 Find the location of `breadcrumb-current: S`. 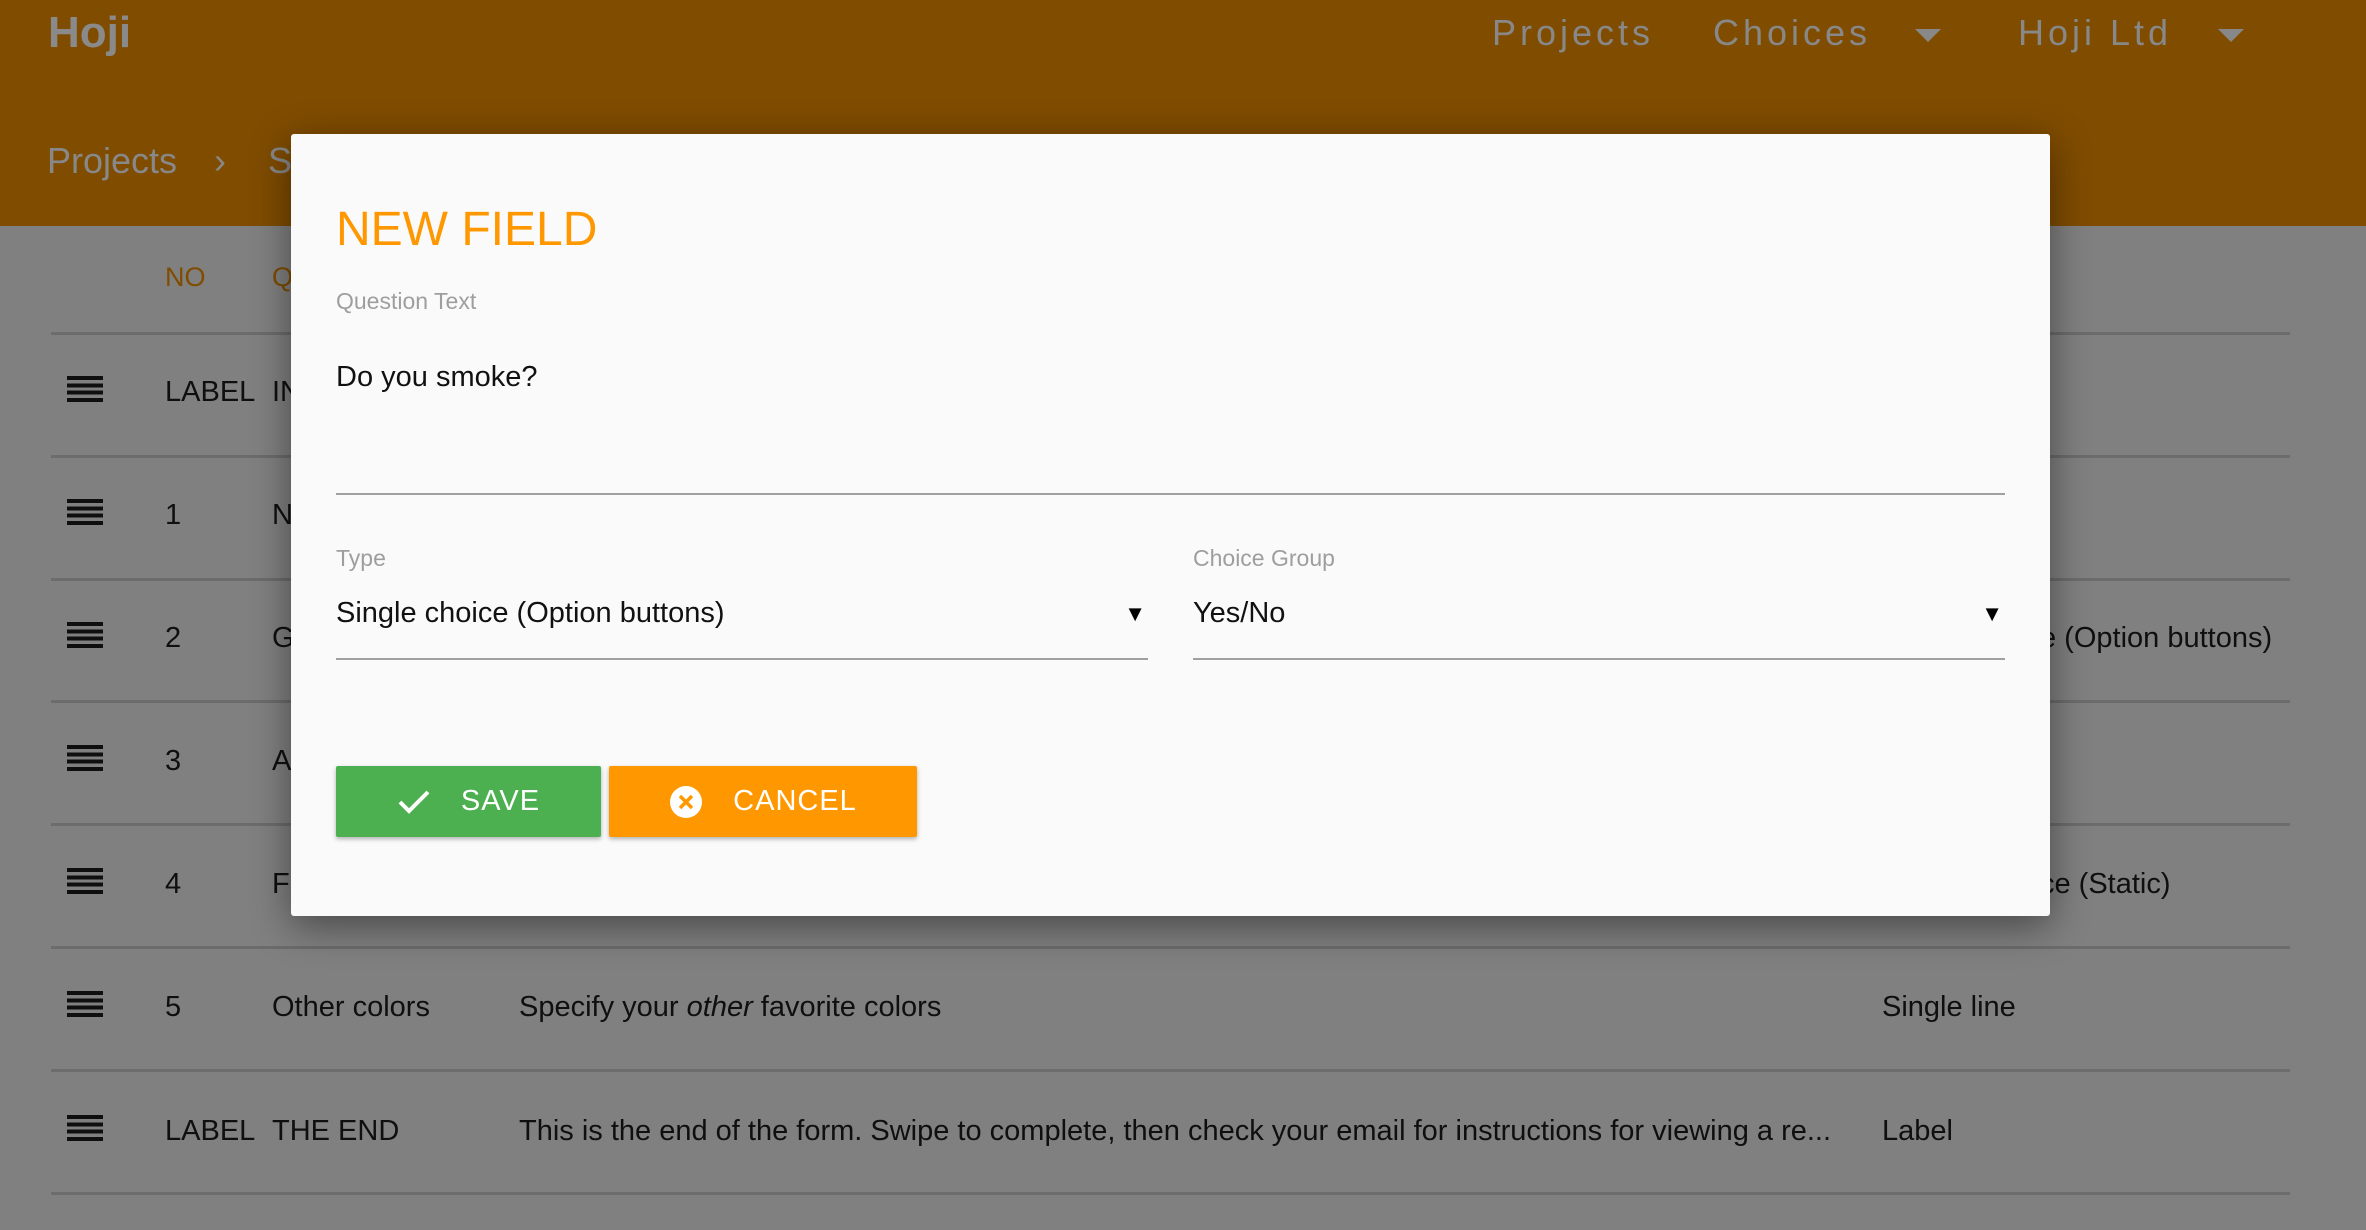

breadcrumb-current: S is located at coordinates (280, 161).